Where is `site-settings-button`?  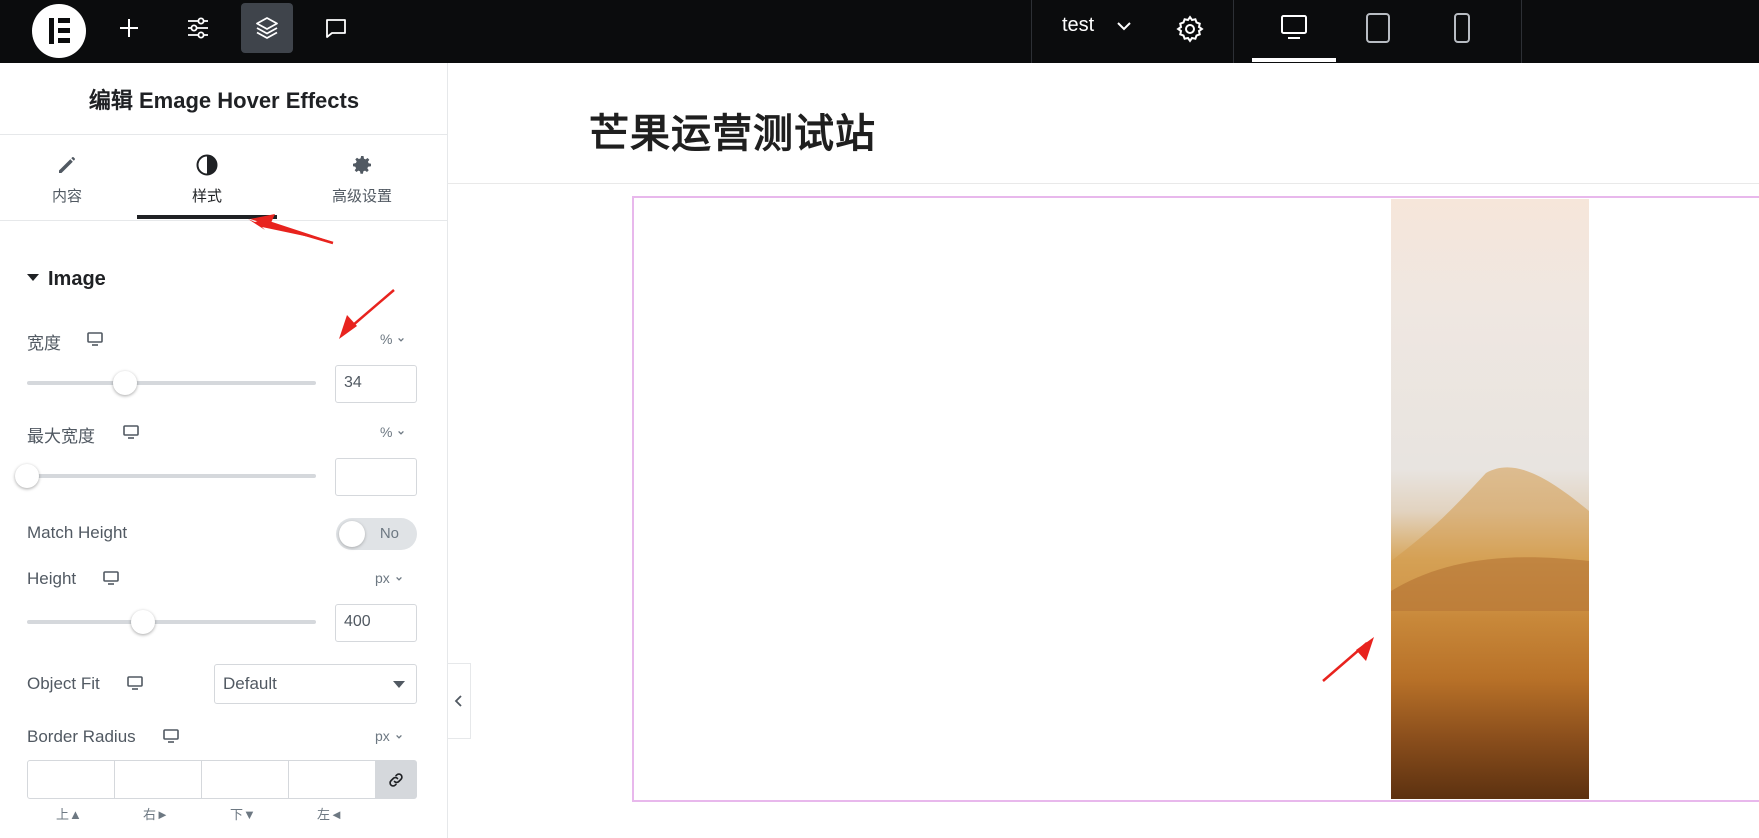 site-settings-button is located at coordinates (198, 28).